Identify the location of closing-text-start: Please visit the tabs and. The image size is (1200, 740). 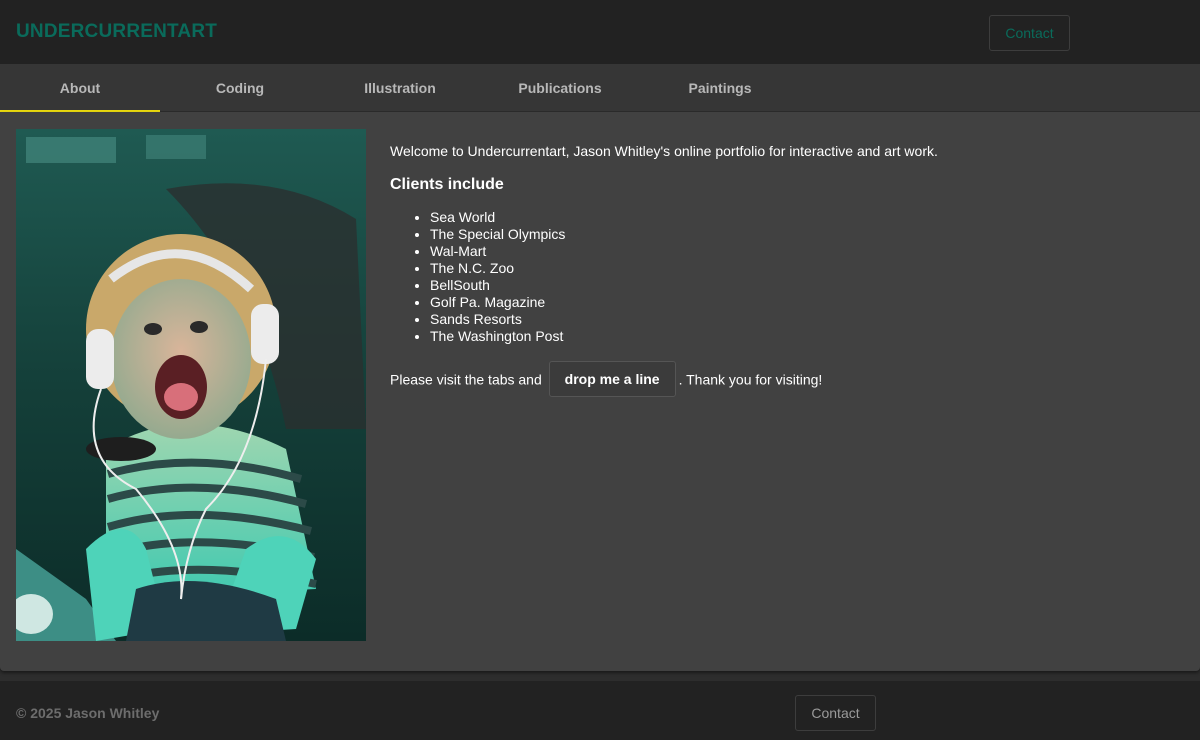
(466, 379).